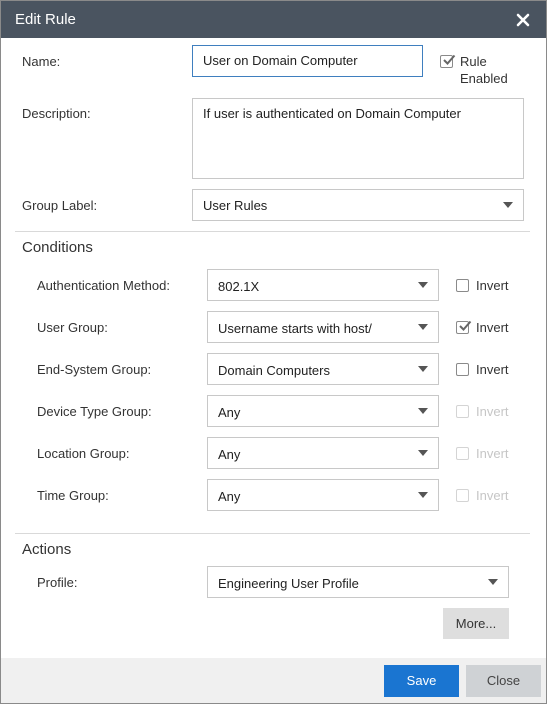  I want to click on profile-select: Engineering User Profile, so click(358, 582).